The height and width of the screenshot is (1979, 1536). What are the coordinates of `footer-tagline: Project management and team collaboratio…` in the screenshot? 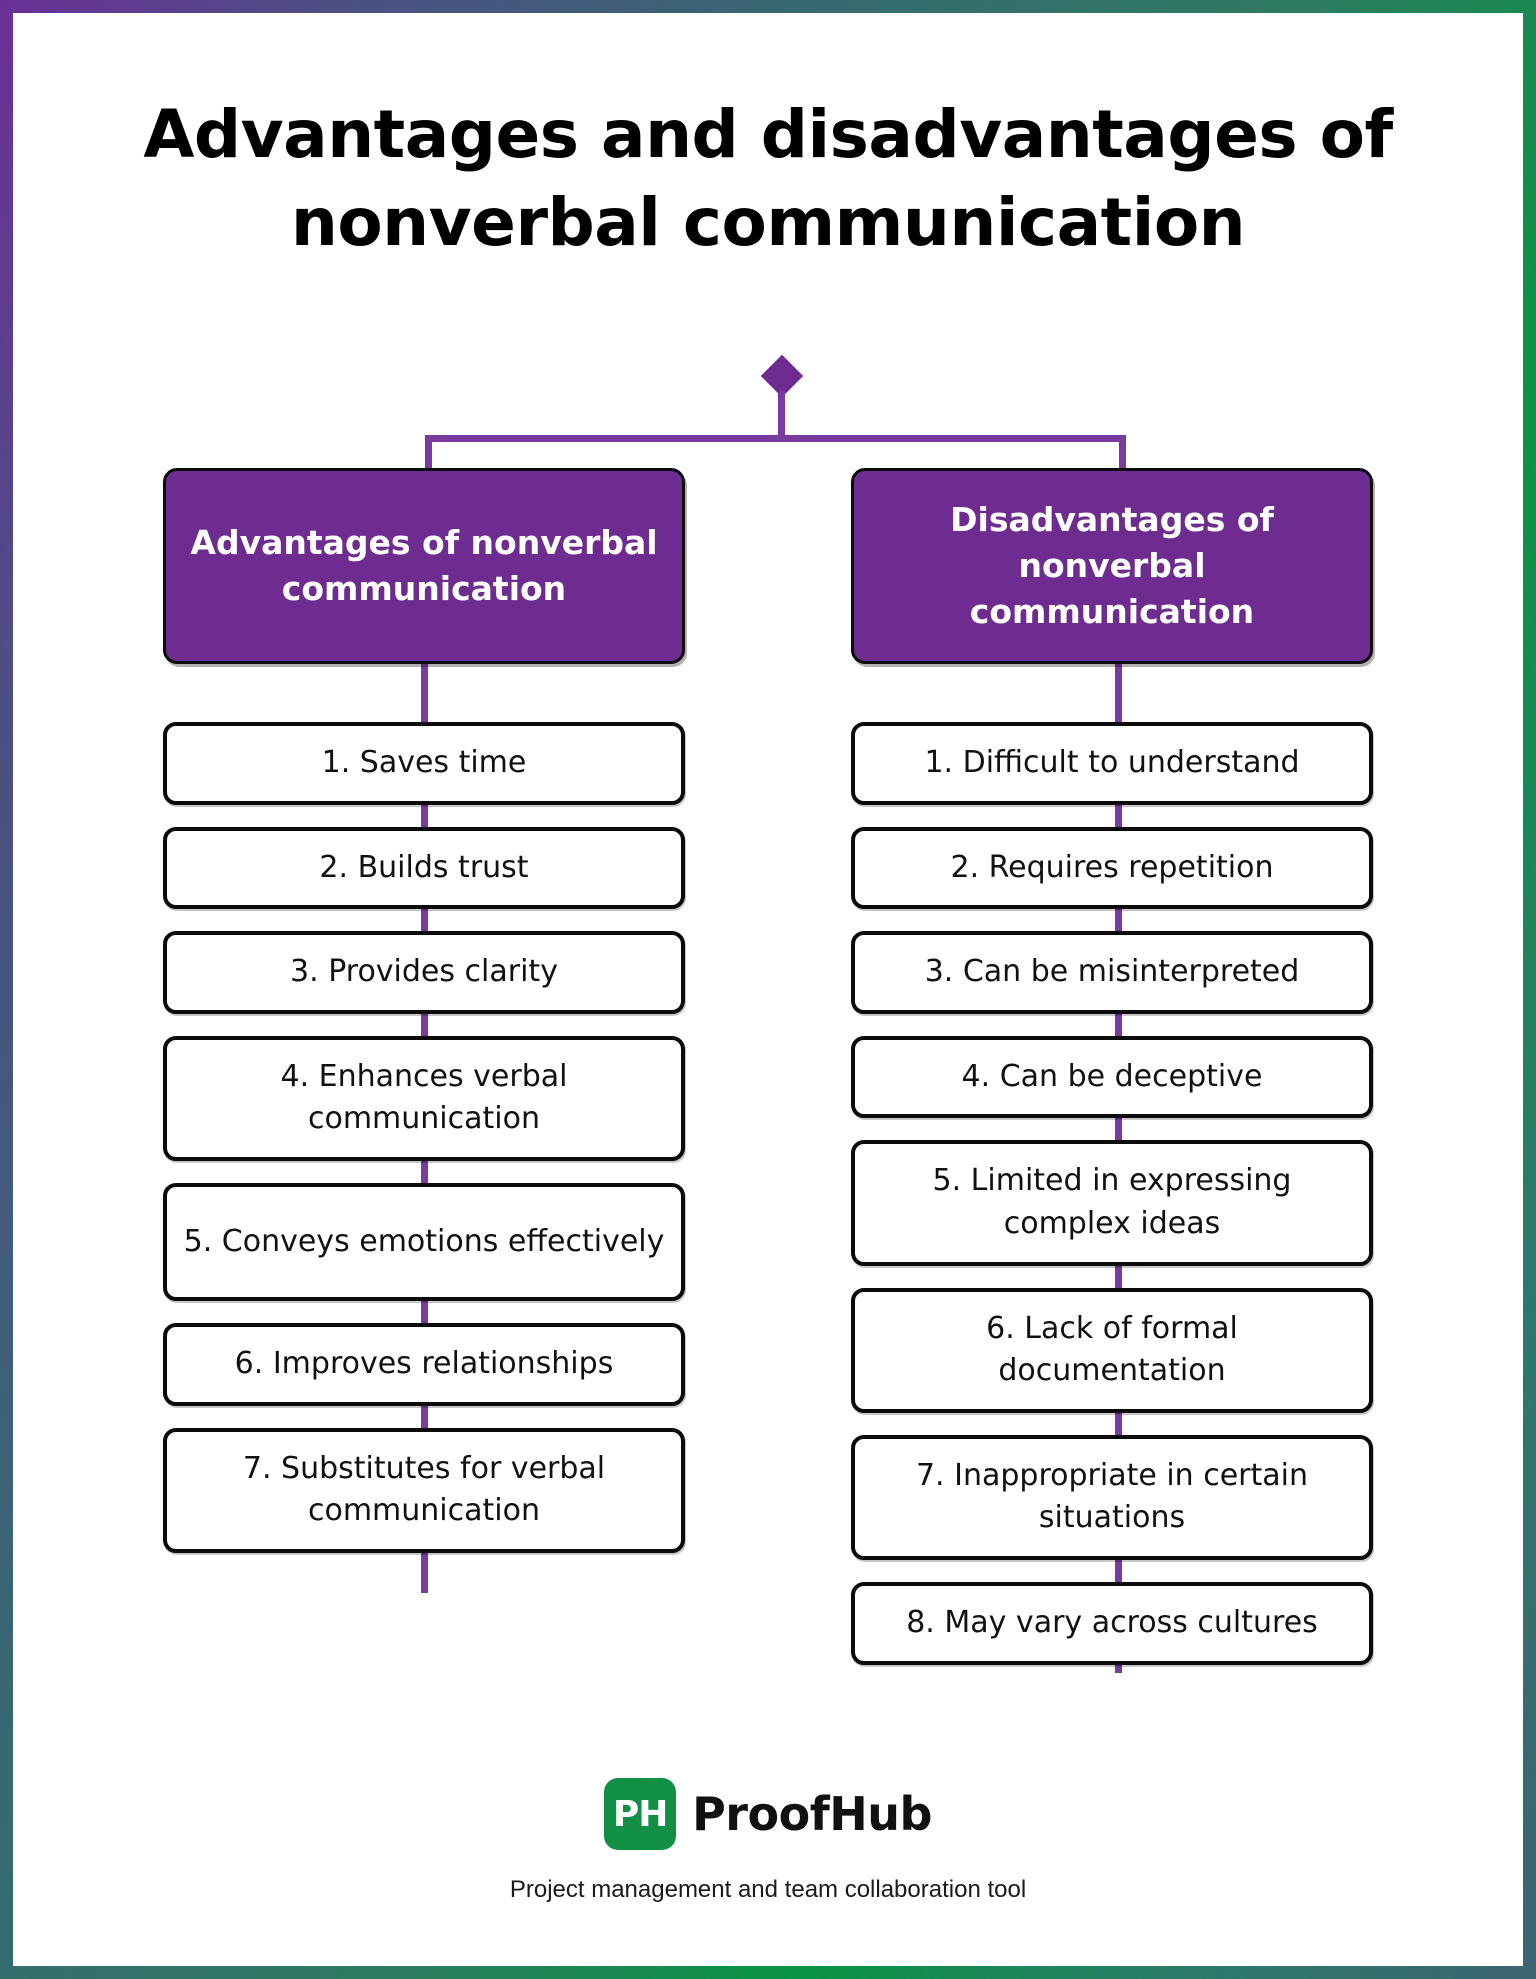 It's located at (768, 1889).